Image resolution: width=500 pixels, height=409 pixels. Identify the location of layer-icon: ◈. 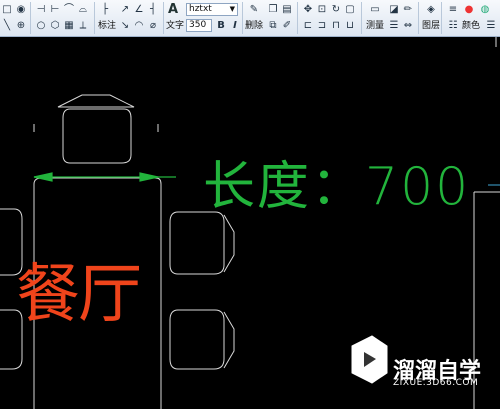
(431, 9).